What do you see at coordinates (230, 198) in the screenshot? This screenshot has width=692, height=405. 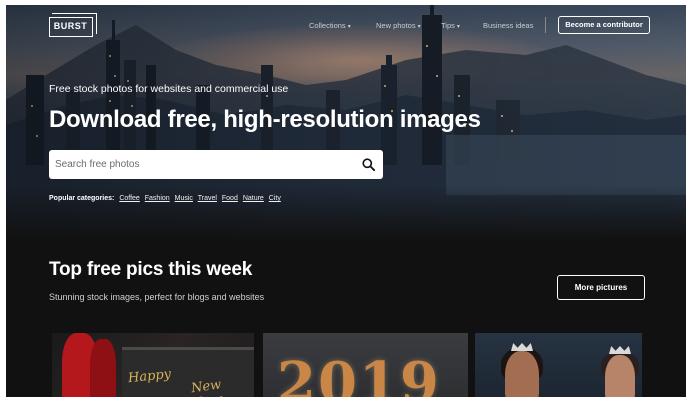 I see `category-link-food: Food` at bounding box center [230, 198].